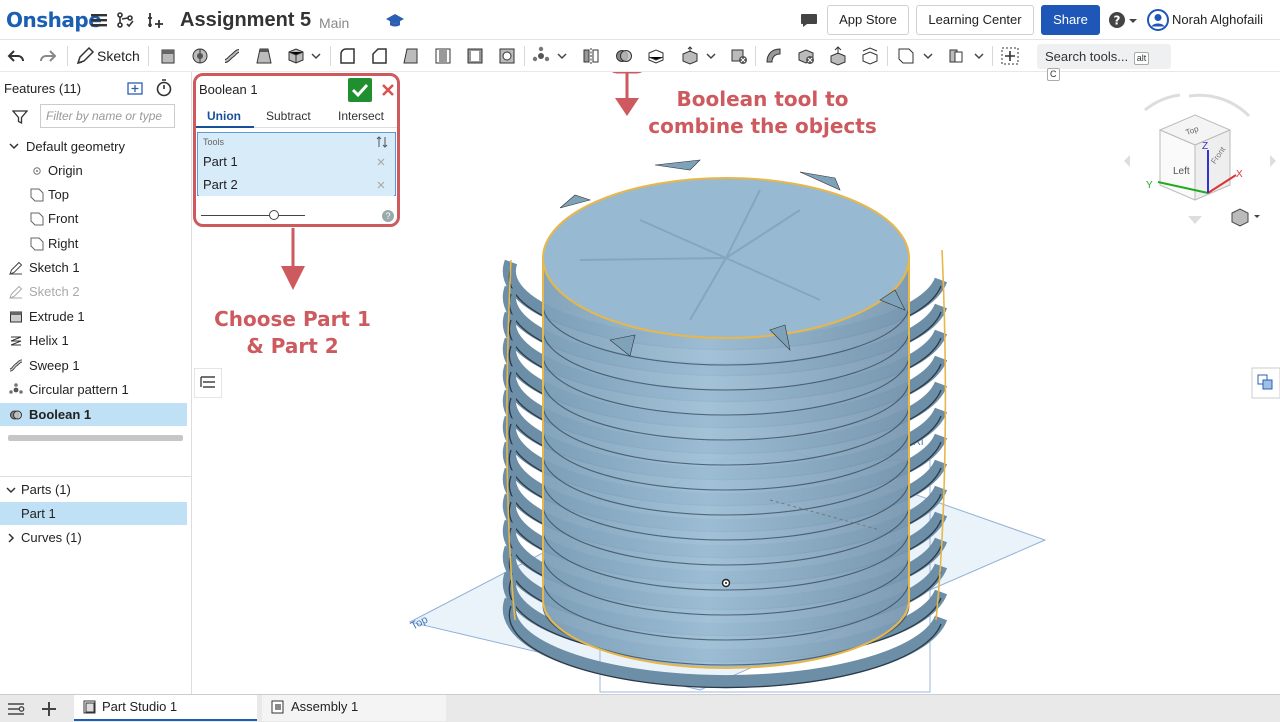 Image resolution: width=1280 pixels, height=722 pixels. What do you see at coordinates (411, 56) in the screenshot?
I see `draft-icon` at bounding box center [411, 56].